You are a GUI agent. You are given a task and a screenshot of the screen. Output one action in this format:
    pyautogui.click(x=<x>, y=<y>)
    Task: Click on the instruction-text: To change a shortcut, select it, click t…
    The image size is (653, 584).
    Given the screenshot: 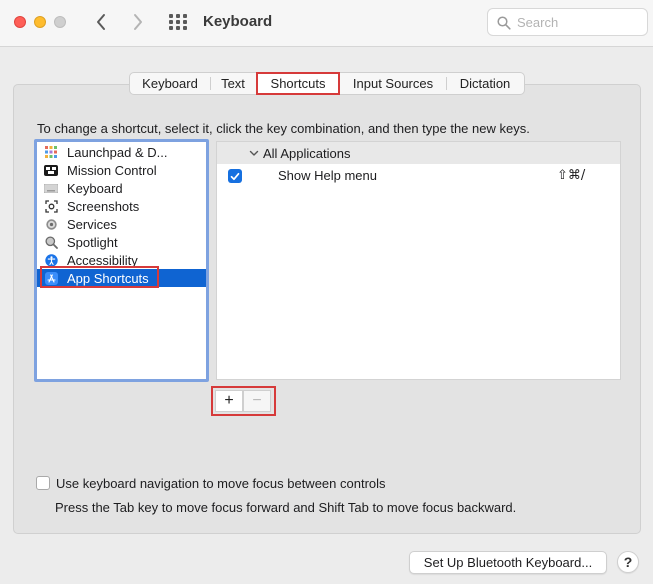 What is the action you would take?
    pyautogui.click(x=283, y=128)
    